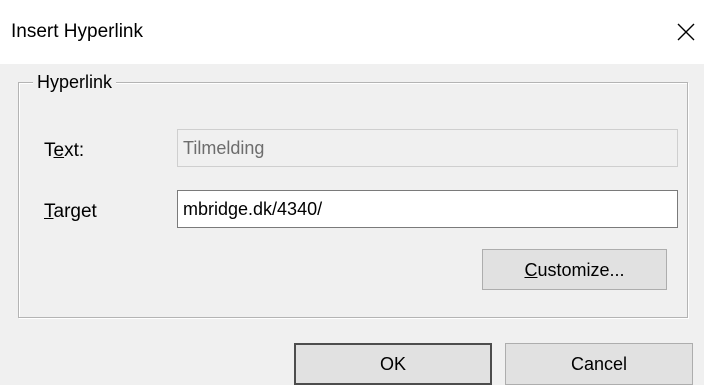 The height and width of the screenshot is (385, 704). What do you see at coordinates (59, 150) in the screenshot?
I see `text-label-mnemonic: e` at bounding box center [59, 150].